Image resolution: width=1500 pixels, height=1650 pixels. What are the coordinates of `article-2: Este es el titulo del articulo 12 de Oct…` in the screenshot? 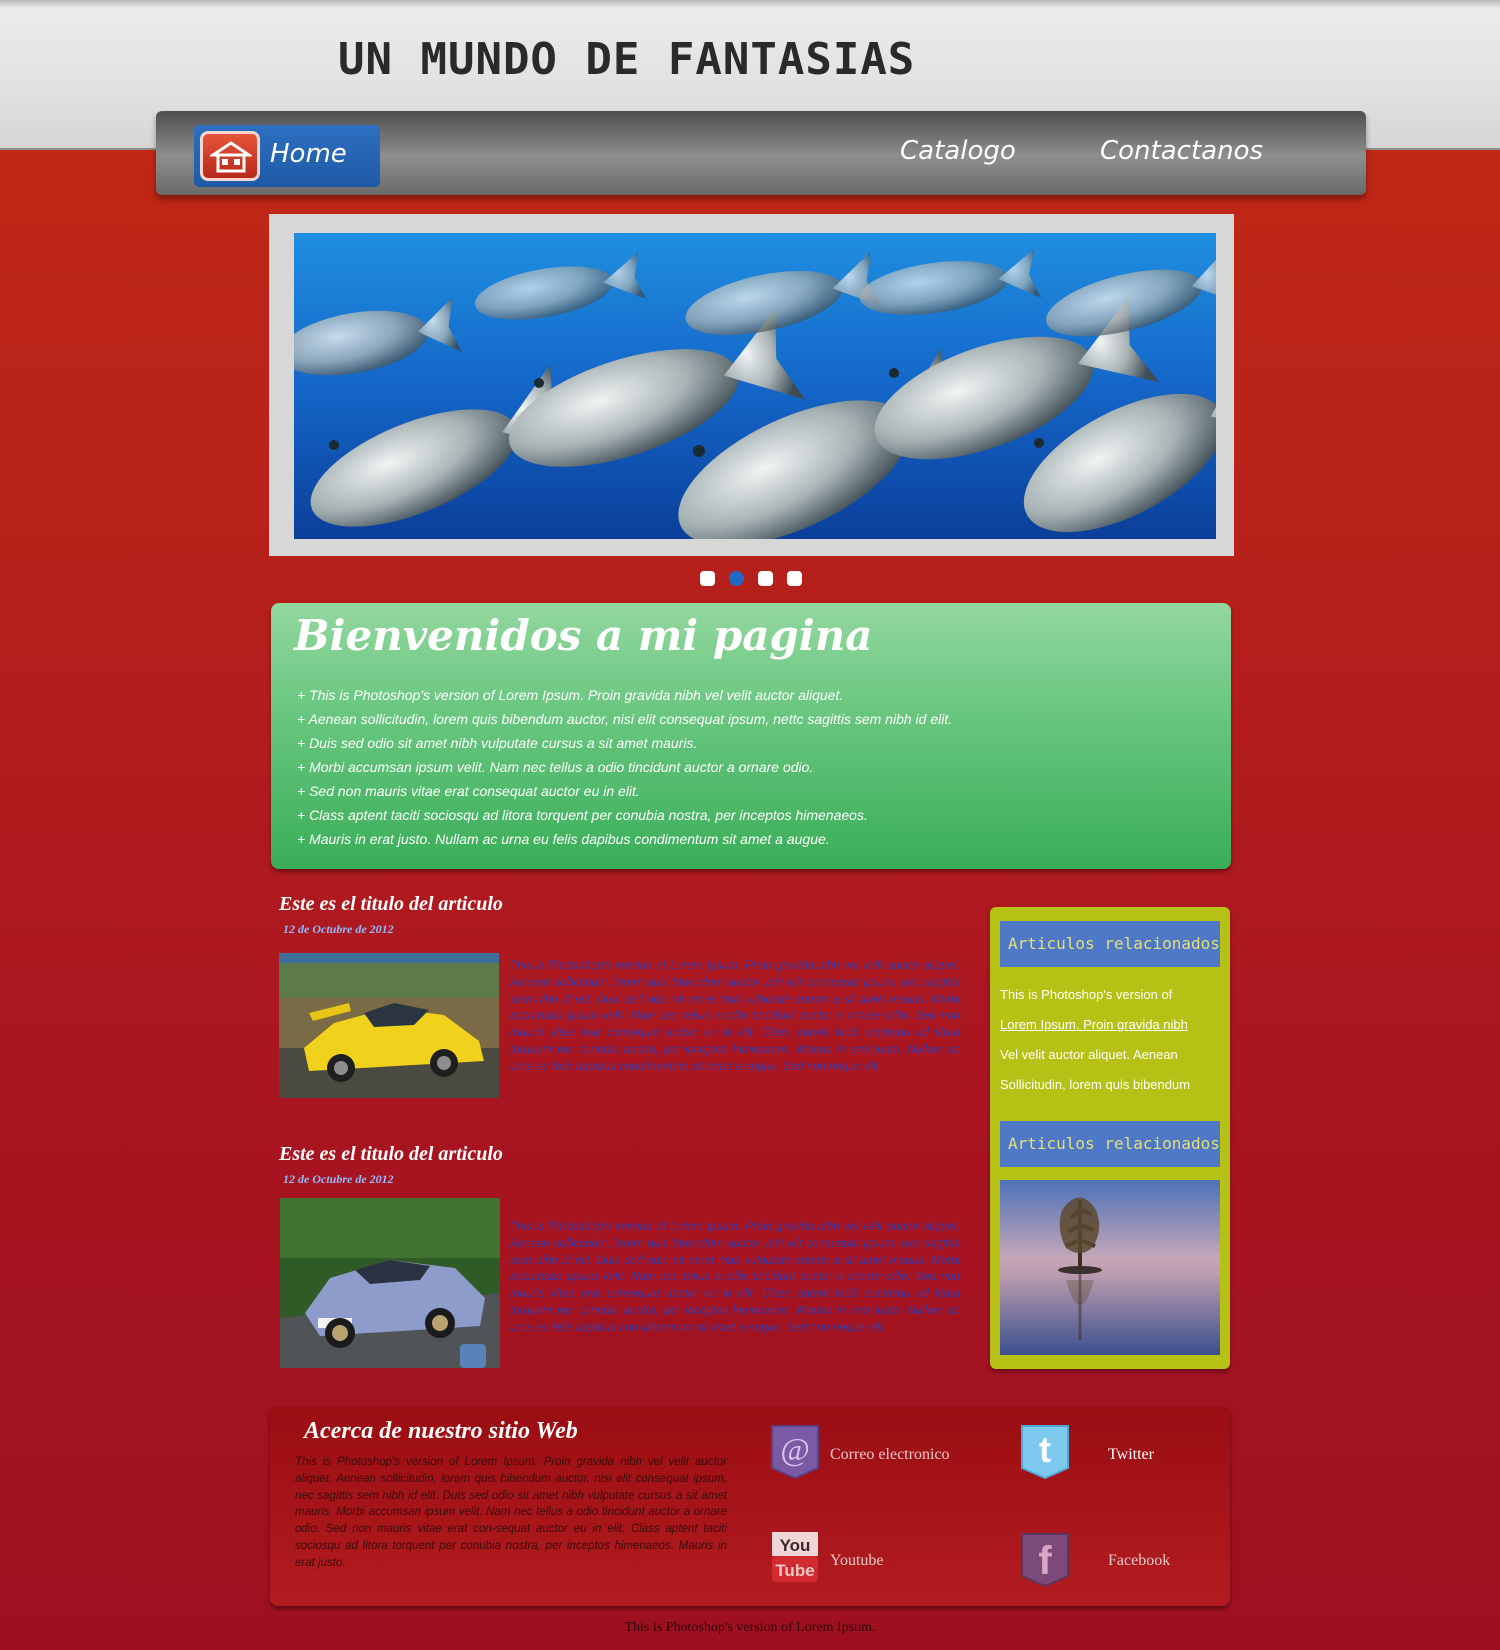 It's located at (620, 1258).